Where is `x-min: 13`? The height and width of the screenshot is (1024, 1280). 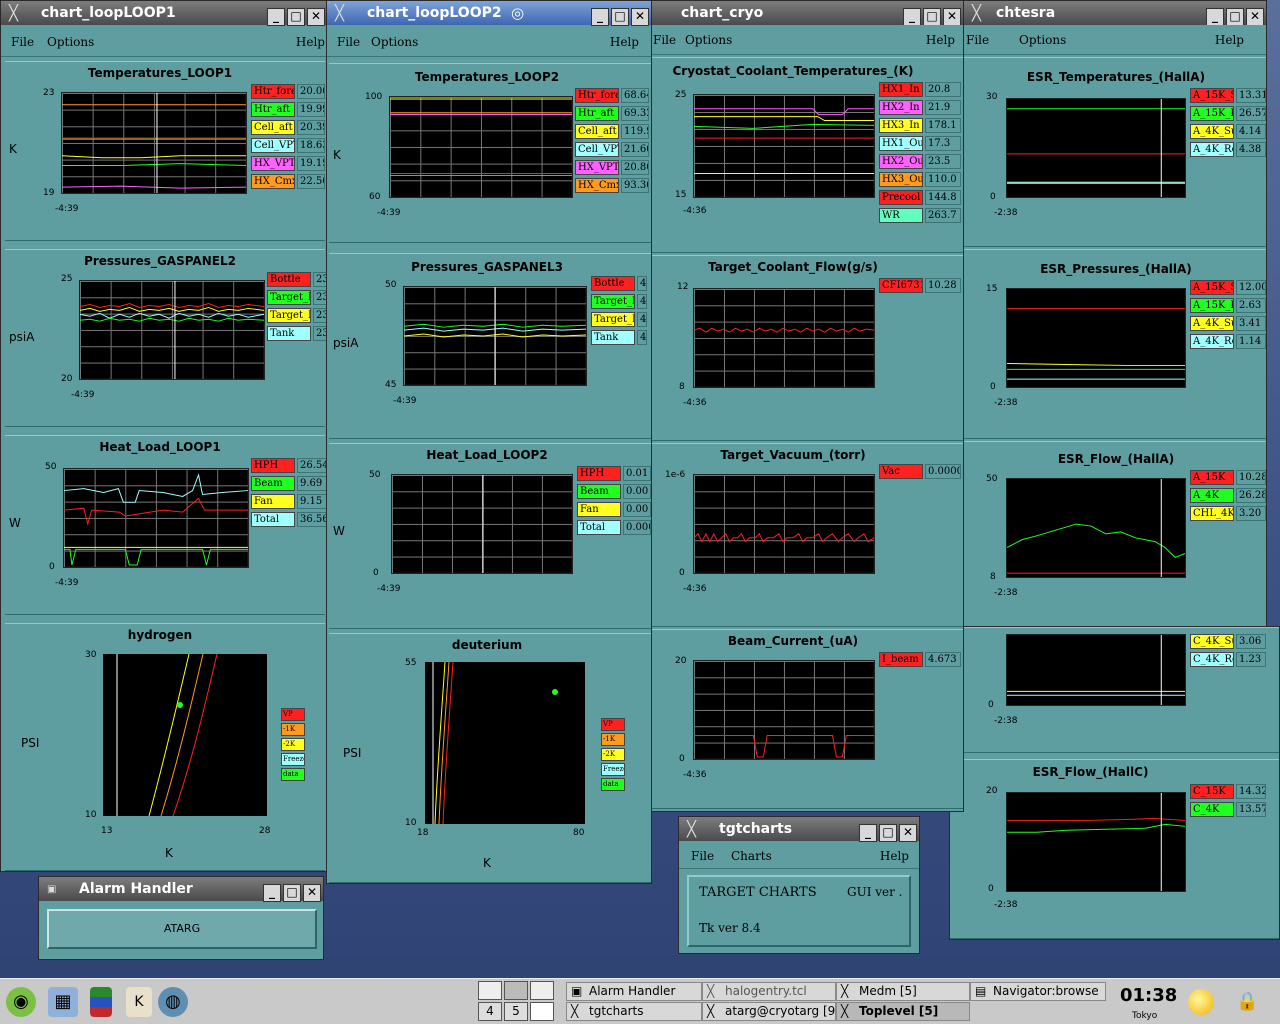
x-min: 13 is located at coordinates (107, 831).